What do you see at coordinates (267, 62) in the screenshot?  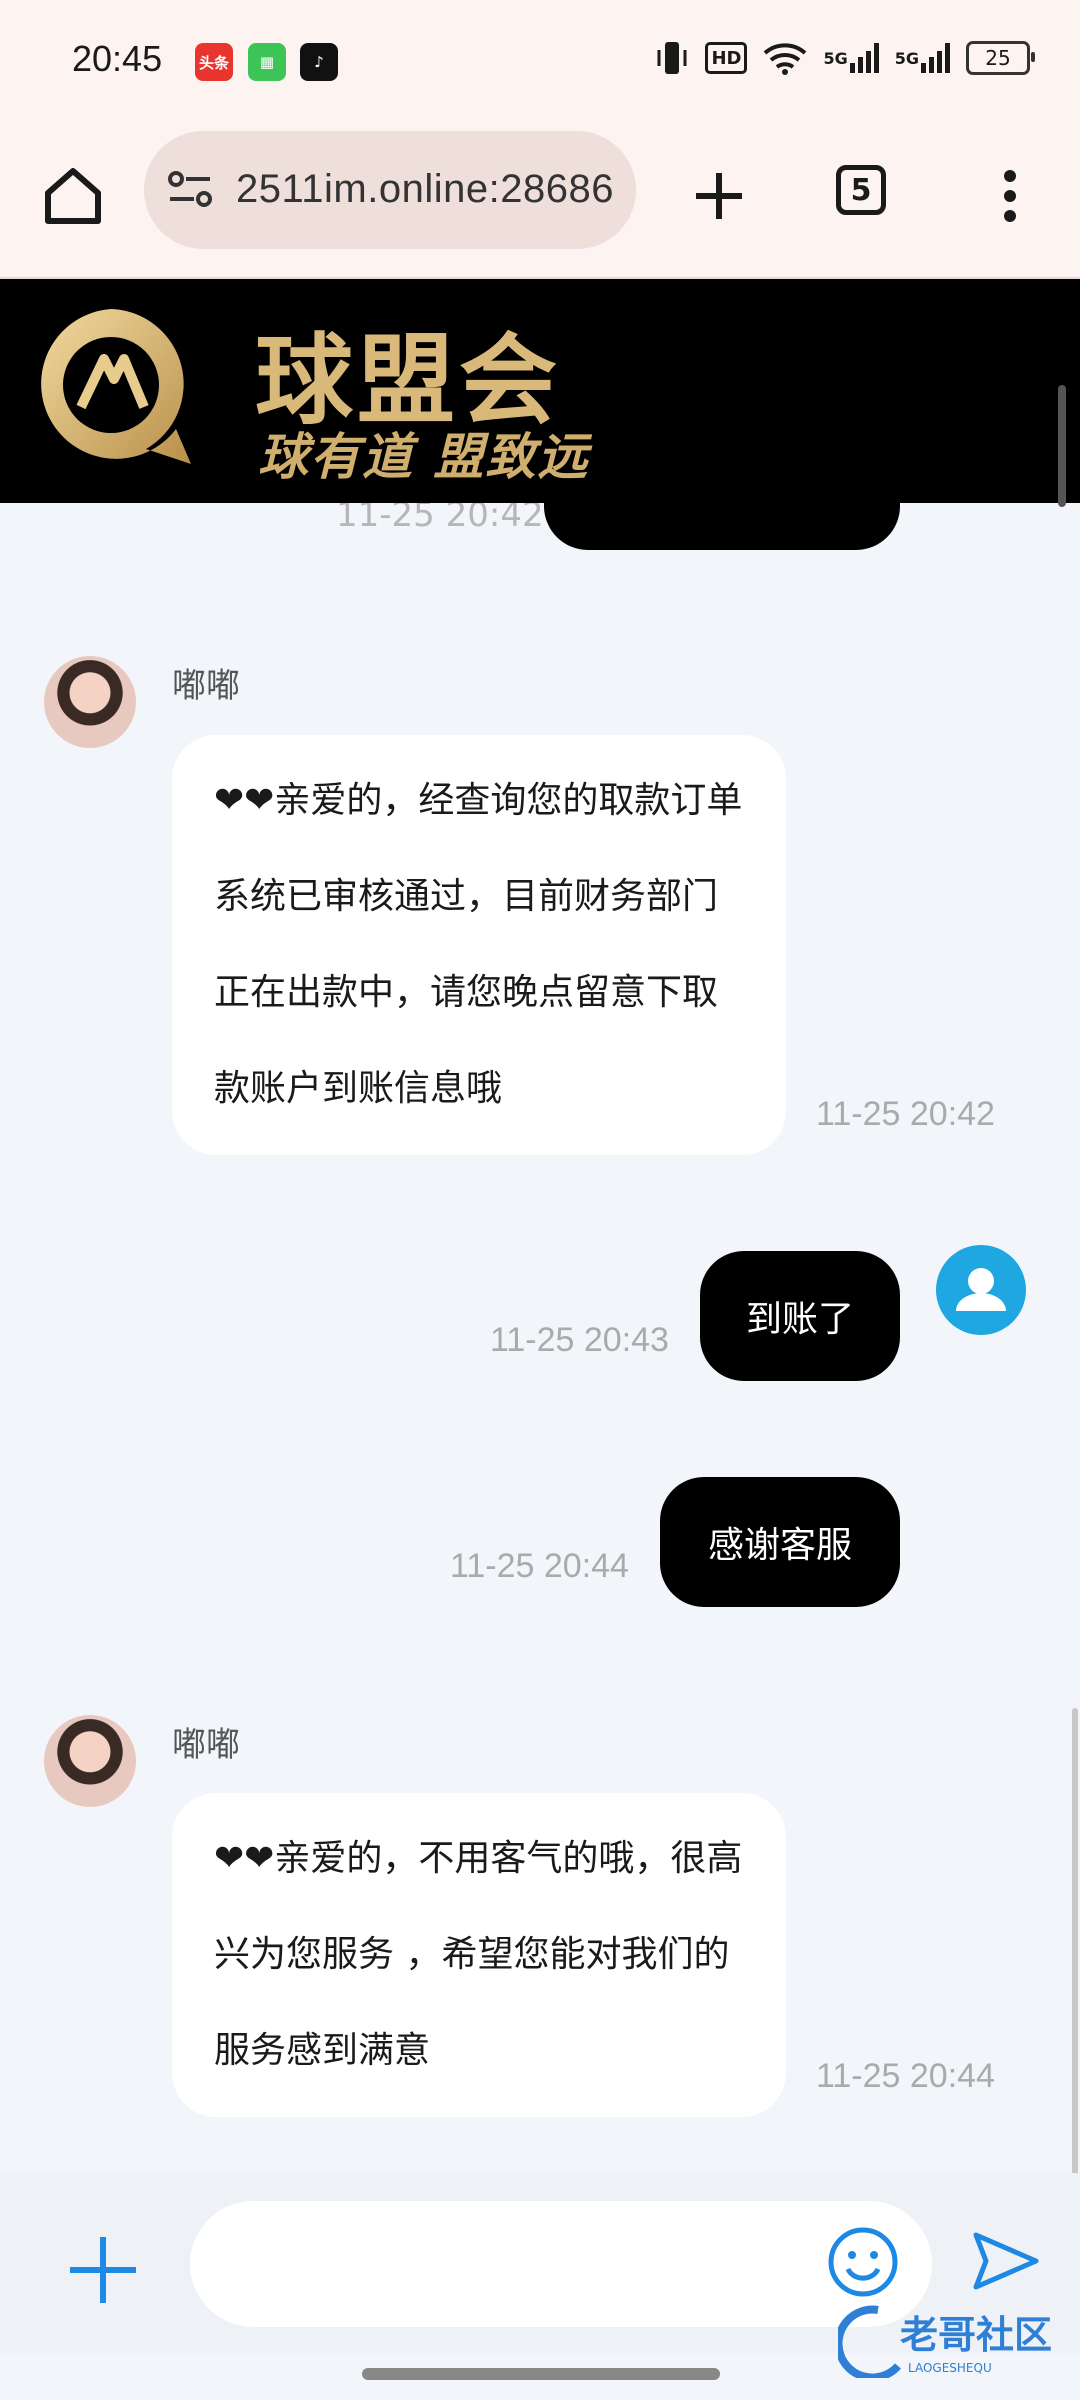 I see `green-app-icon: ▦` at bounding box center [267, 62].